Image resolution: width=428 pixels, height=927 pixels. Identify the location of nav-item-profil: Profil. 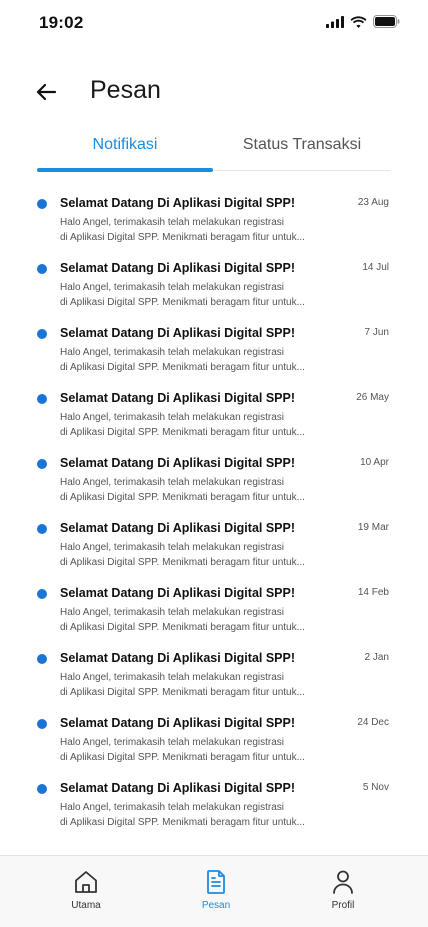
(343, 889).